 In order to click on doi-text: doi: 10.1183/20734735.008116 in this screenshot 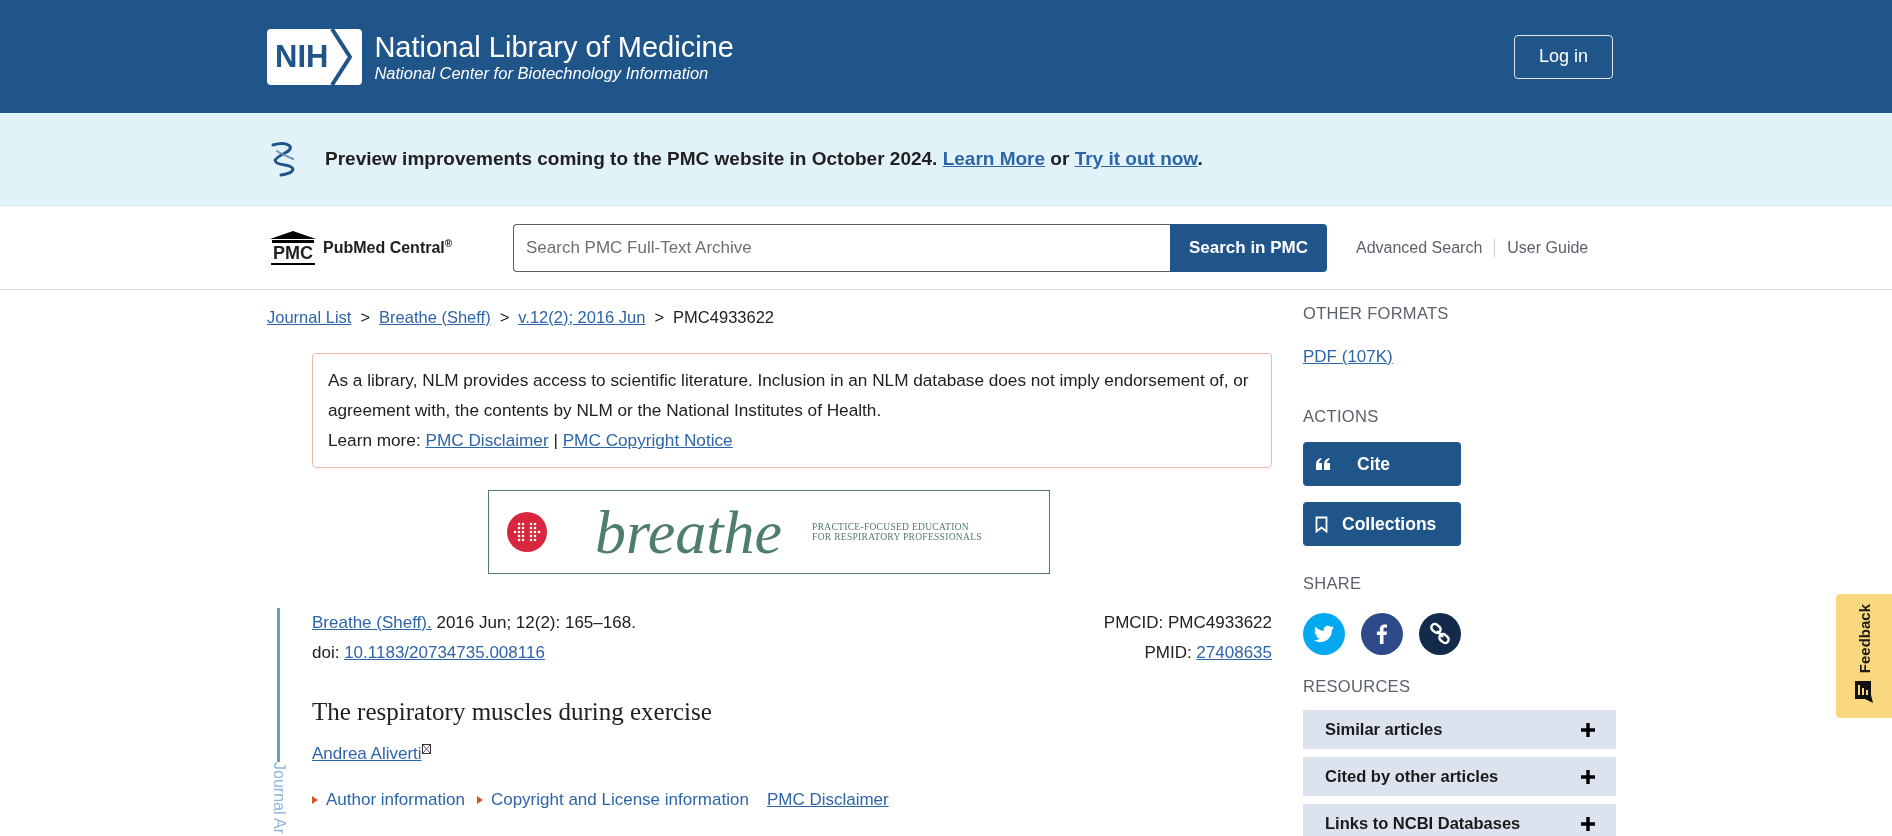, I will do `click(429, 653)`.